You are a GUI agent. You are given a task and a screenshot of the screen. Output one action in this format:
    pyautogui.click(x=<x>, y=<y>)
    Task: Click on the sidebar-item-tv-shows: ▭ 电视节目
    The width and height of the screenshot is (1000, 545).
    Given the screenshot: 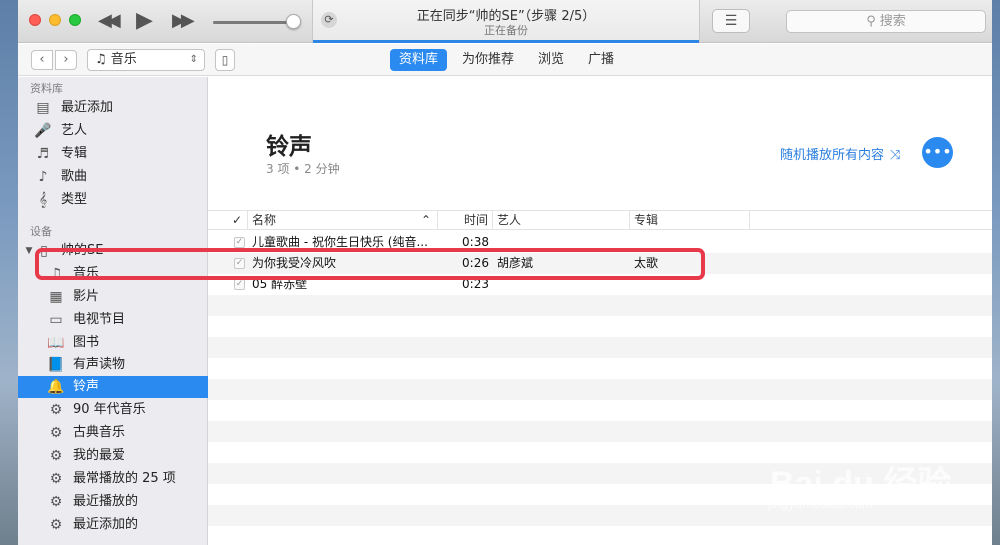 What is the action you would take?
    pyautogui.click(x=113, y=320)
    